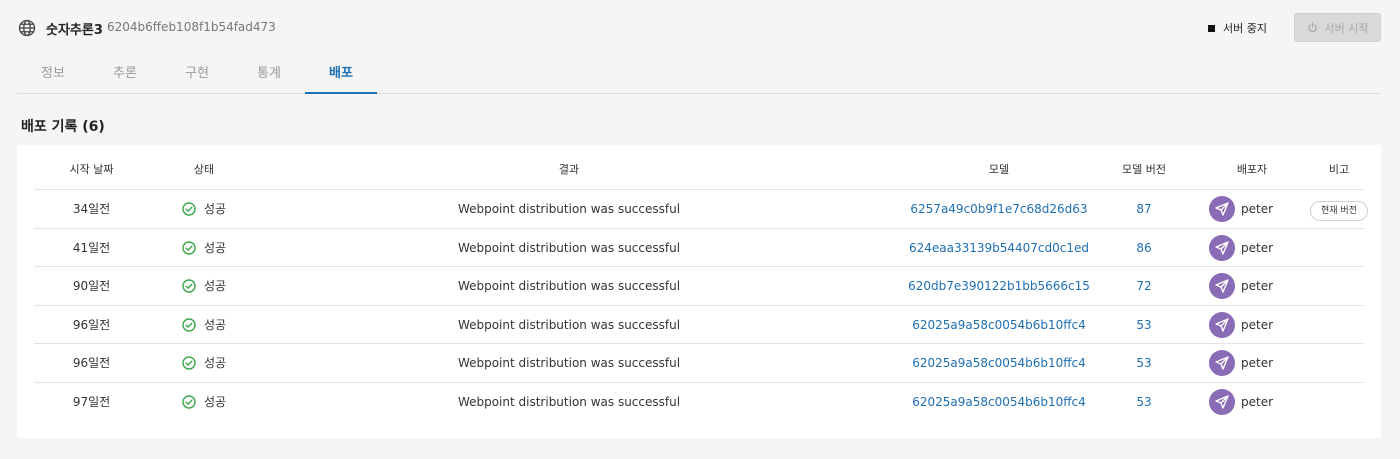 The height and width of the screenshot is (459, 1400). What do you see at coordinates (91, 209) in the screenshot?
I see `start-date-cell: 34일전` at bounding box center [91, 209].